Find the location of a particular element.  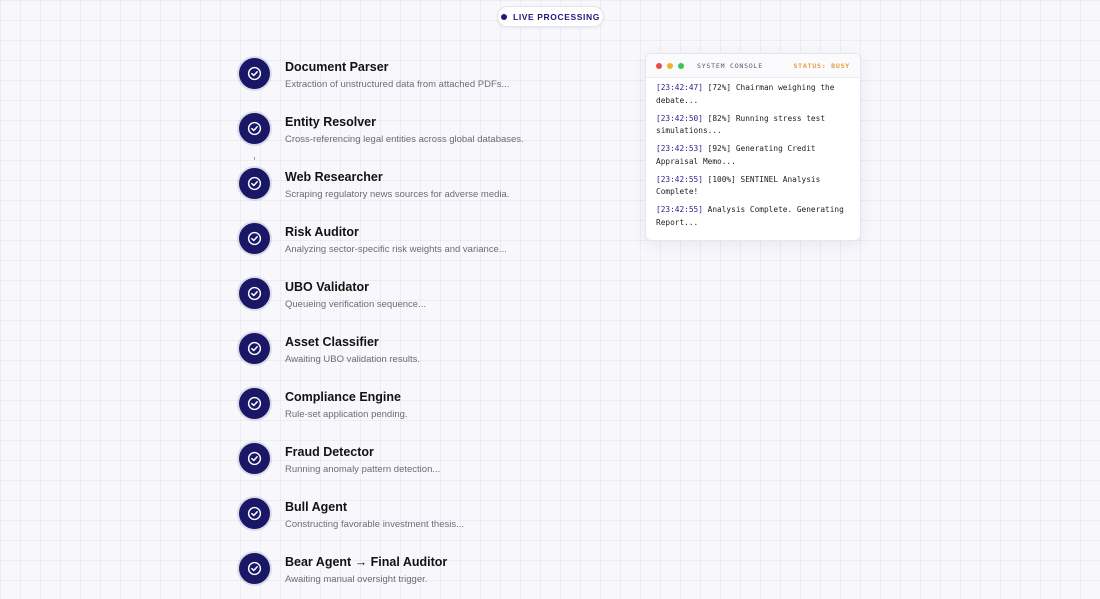

step-title: Entity Resolver is located at coordinates (331, 122).